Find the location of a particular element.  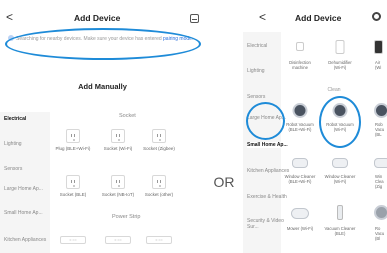

device-tile-robot-vacuum-wifi: Robot Vacuum (Wi-Fi) is located at coordinates (340, 124).